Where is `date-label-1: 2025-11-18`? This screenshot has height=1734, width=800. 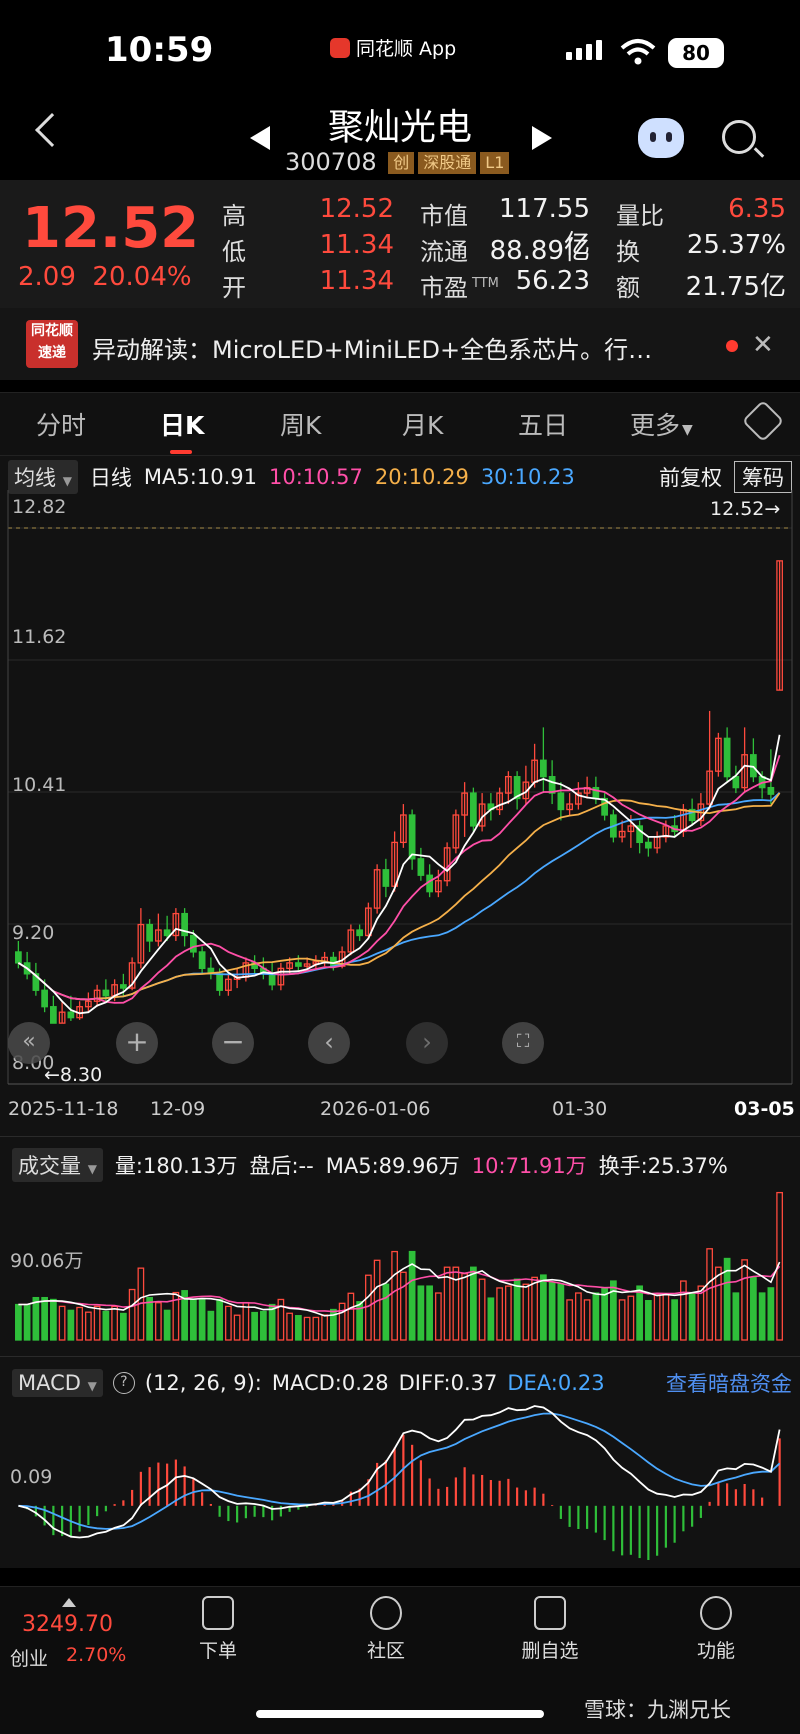 date-label-1: 2025-11-18 is located at coordinates (63, 1109).